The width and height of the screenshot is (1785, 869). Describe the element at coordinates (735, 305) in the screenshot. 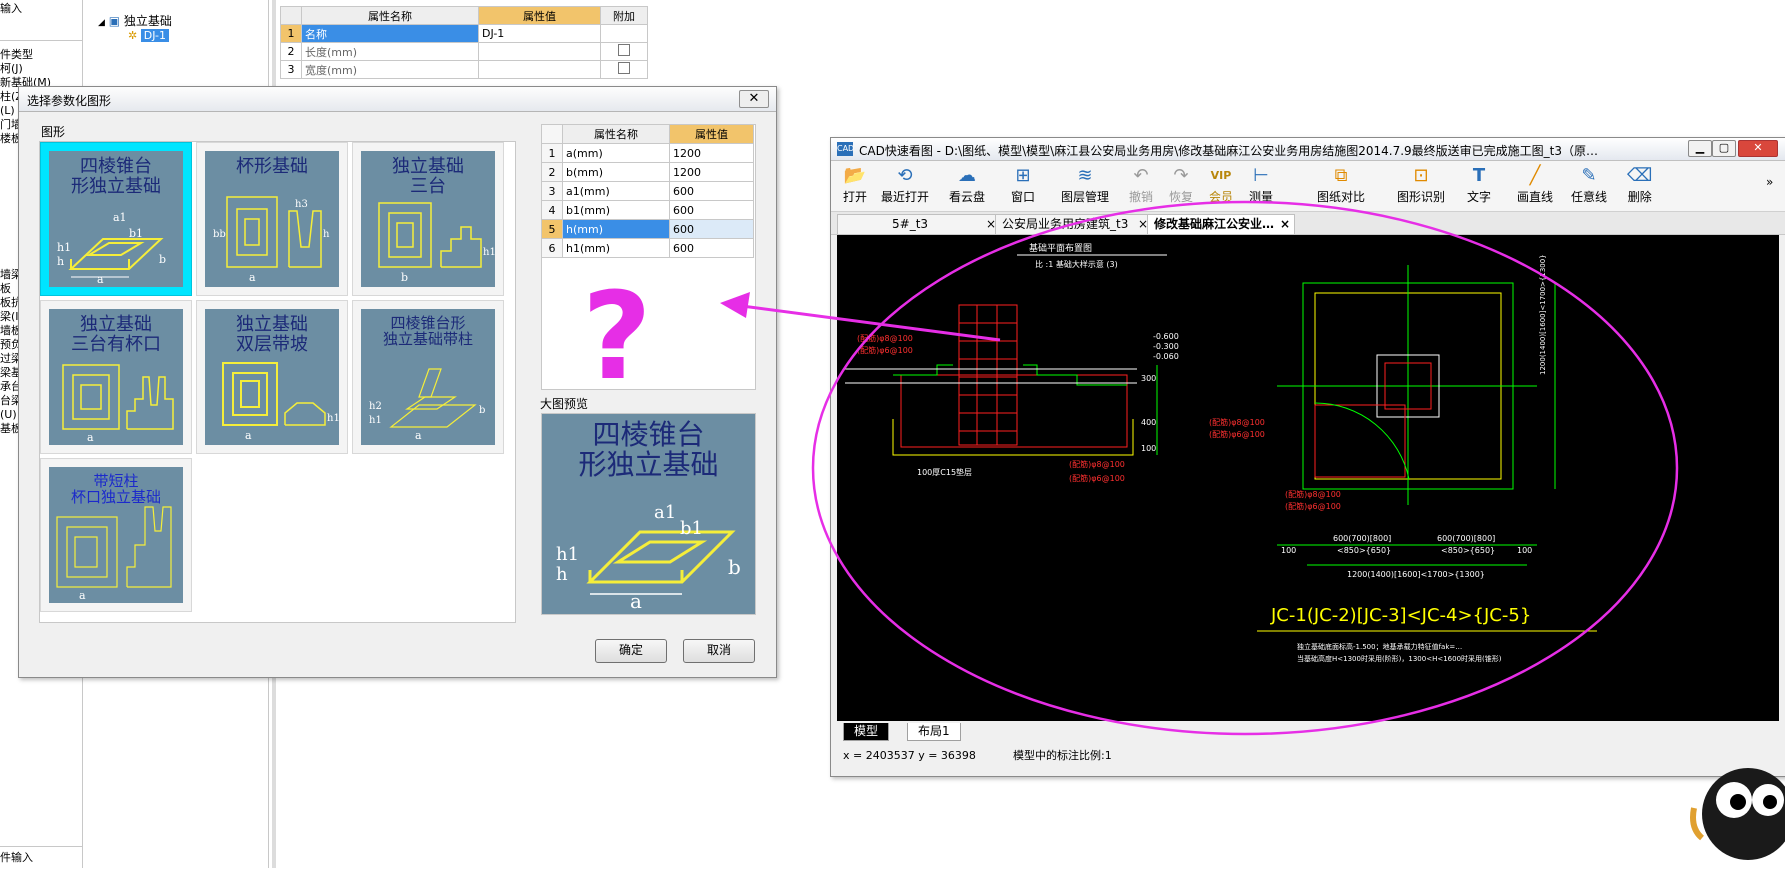

I see `arrow-head-icon` at that location.